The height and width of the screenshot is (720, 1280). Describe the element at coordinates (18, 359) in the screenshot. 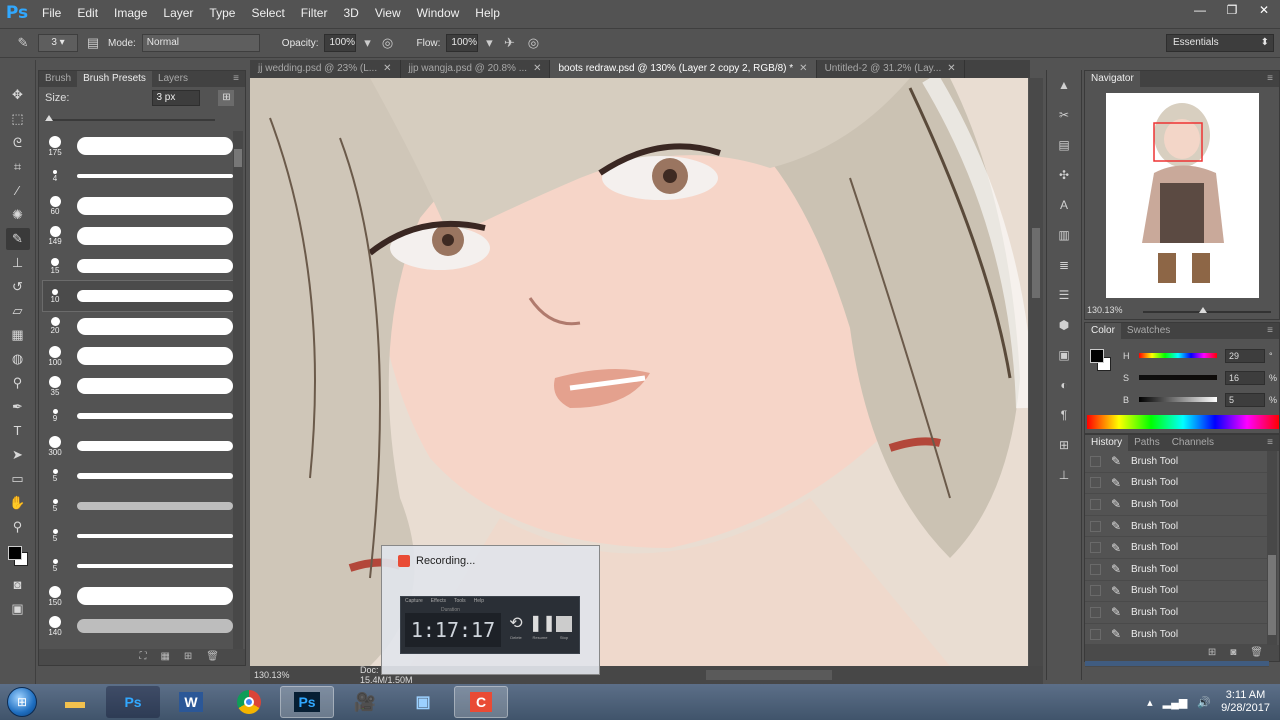

I see `blur-tool-icon: ◍` at that location.